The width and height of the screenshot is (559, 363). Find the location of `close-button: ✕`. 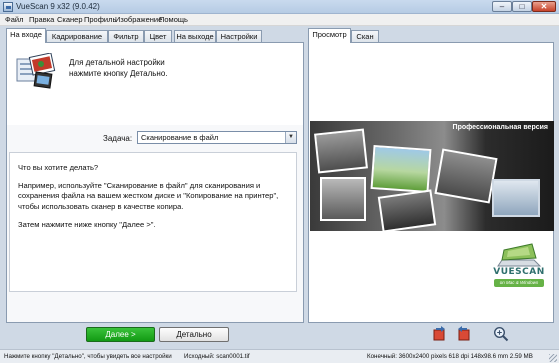

close-button: ✕ is located at coordinates (544, 6).